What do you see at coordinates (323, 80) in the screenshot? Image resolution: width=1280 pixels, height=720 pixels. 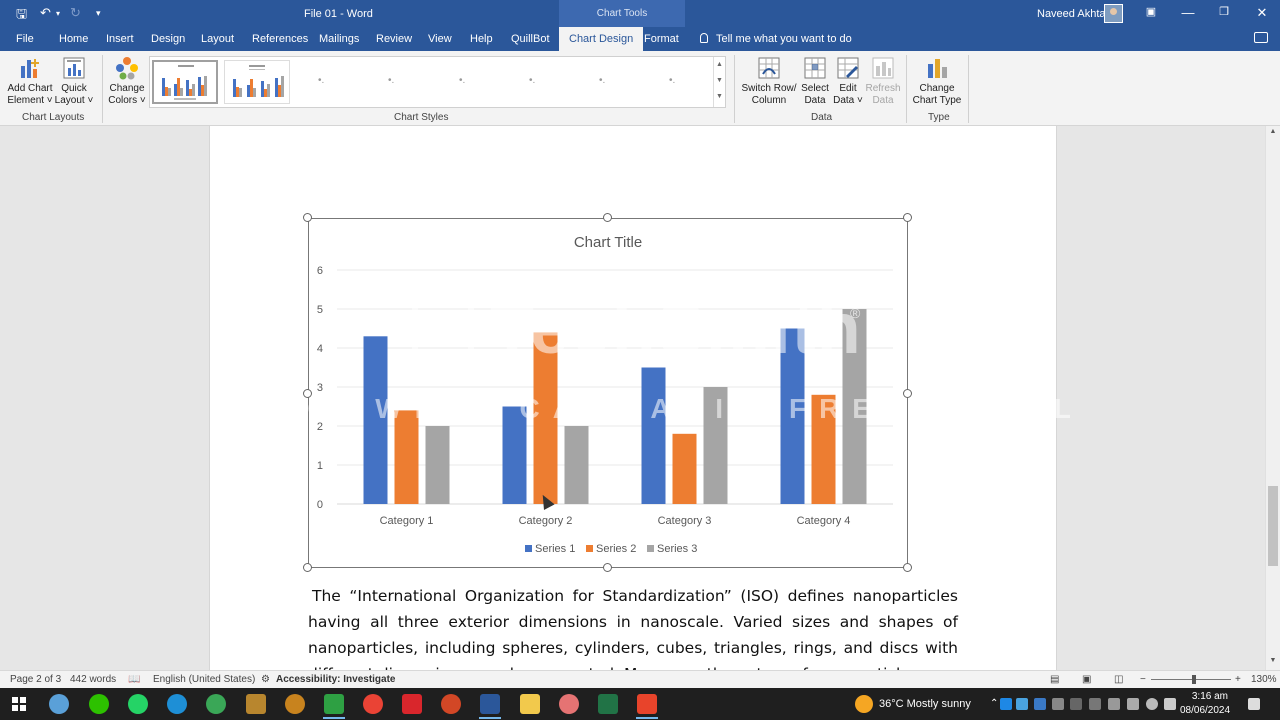 I see `chart-style-3: •.` at bounding box center [323, 80].